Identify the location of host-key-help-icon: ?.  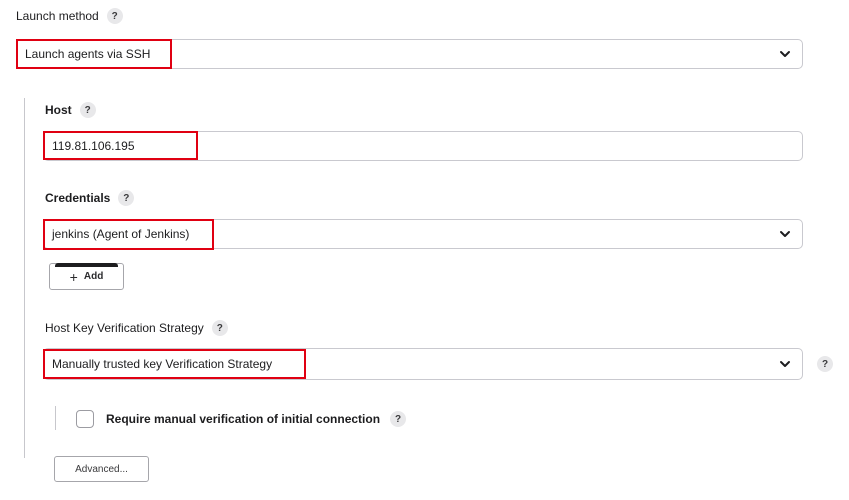
(219, 328).